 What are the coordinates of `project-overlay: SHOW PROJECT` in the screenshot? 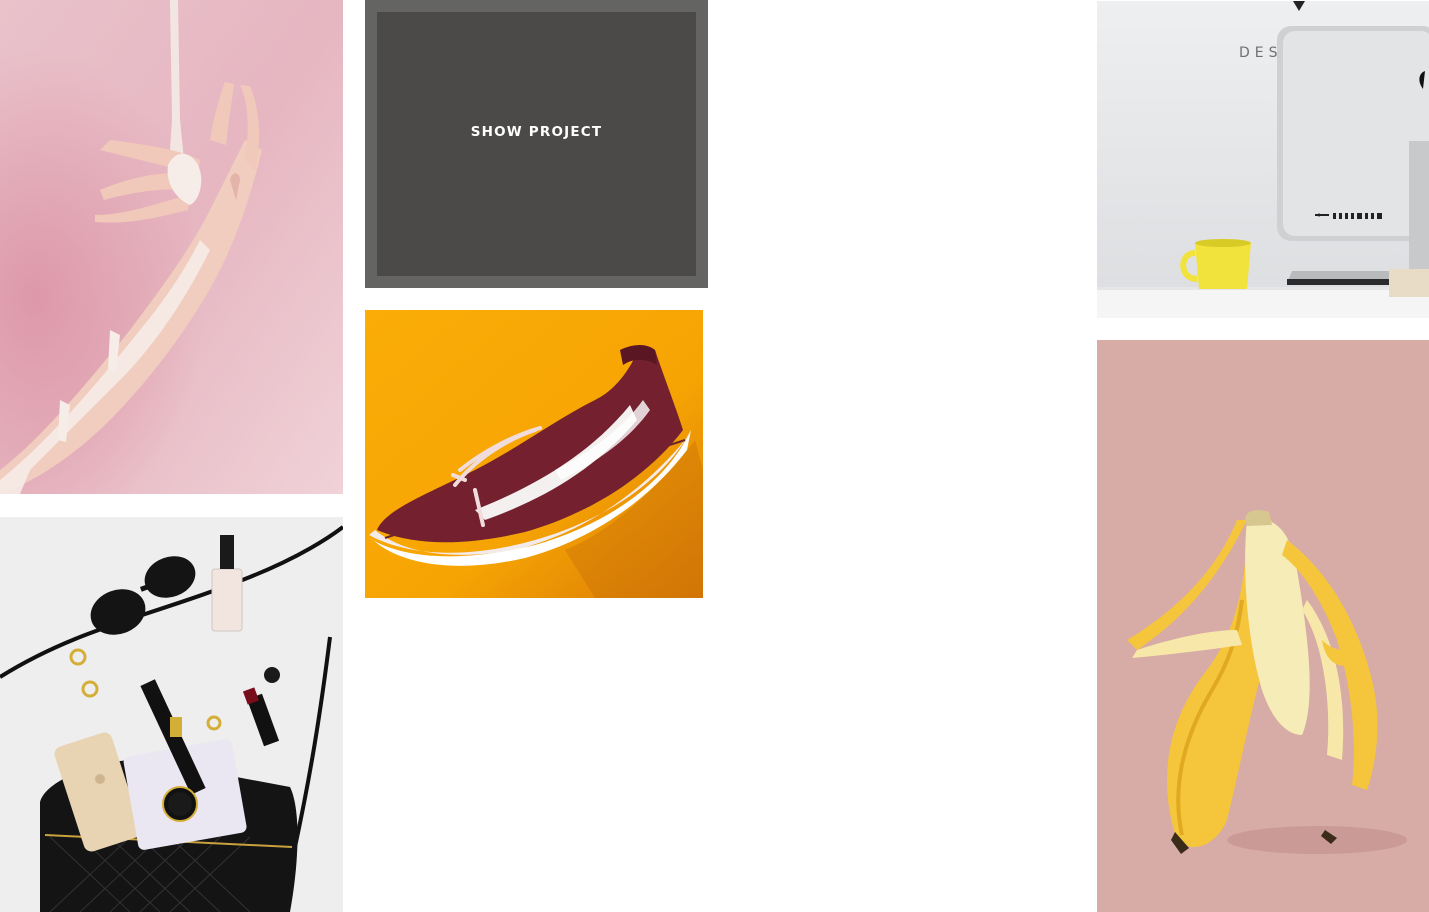 It's located at (536, 144).